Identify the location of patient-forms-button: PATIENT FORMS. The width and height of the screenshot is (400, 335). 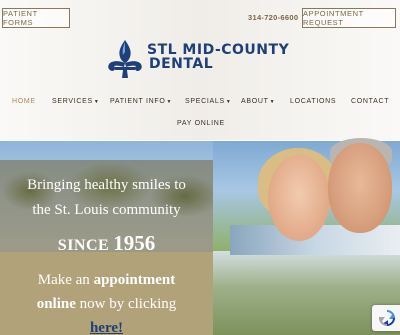
(36, 18).